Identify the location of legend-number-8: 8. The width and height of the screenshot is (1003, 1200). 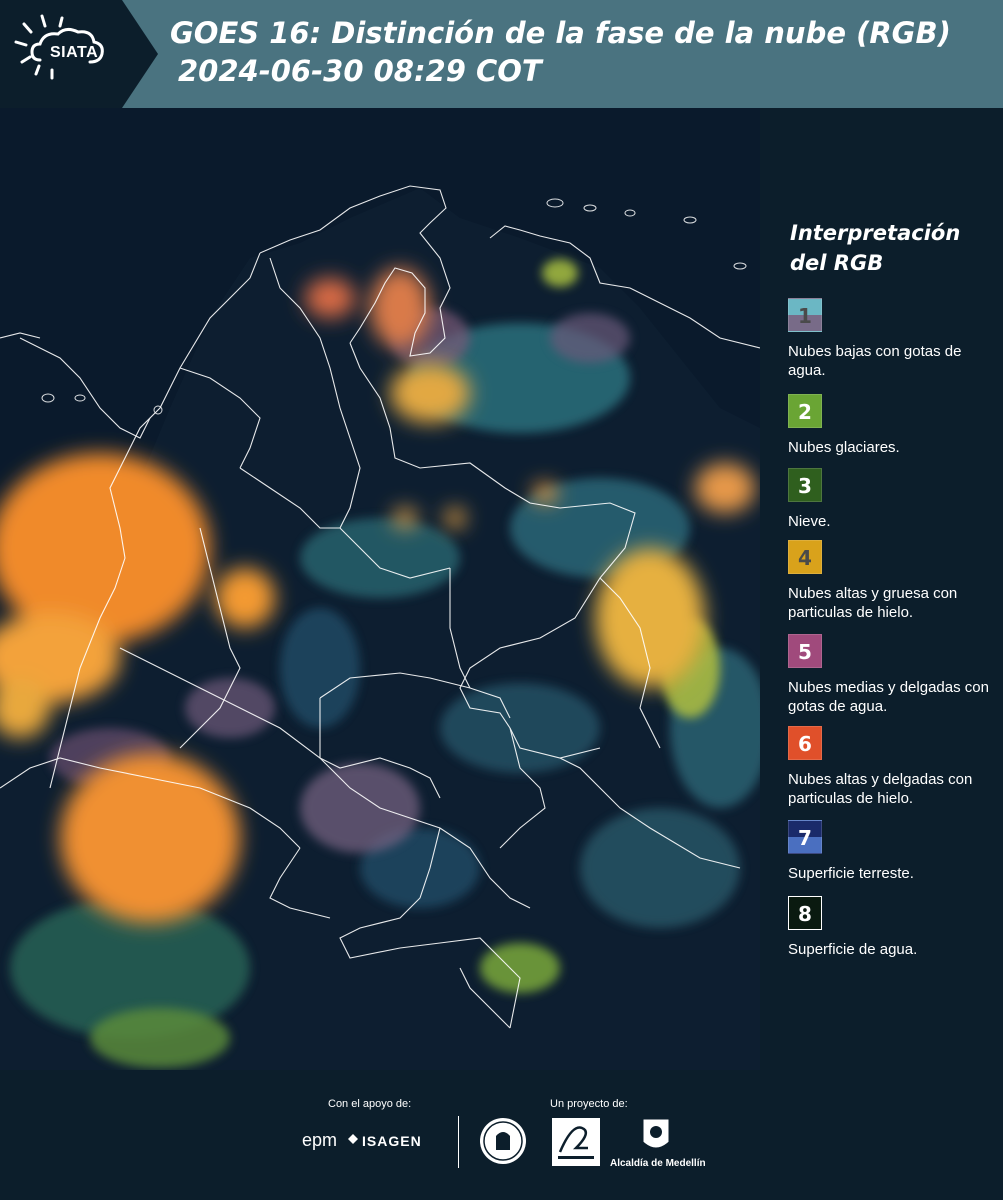
(805, 914).